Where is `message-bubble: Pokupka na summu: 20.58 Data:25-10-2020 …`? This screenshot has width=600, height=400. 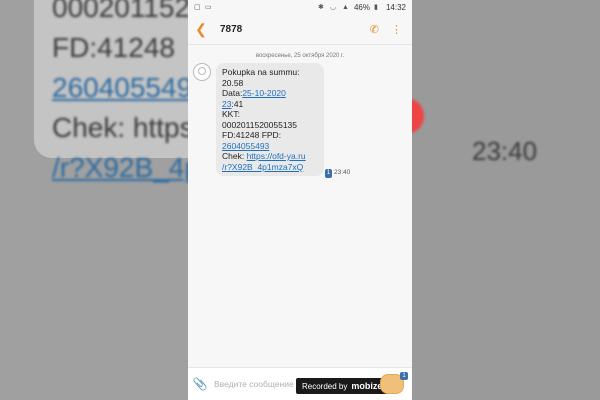
message-bubble: Pokupka na summu: 20.58 Data:25-10-2020 … is located at coordinates (270, 119).